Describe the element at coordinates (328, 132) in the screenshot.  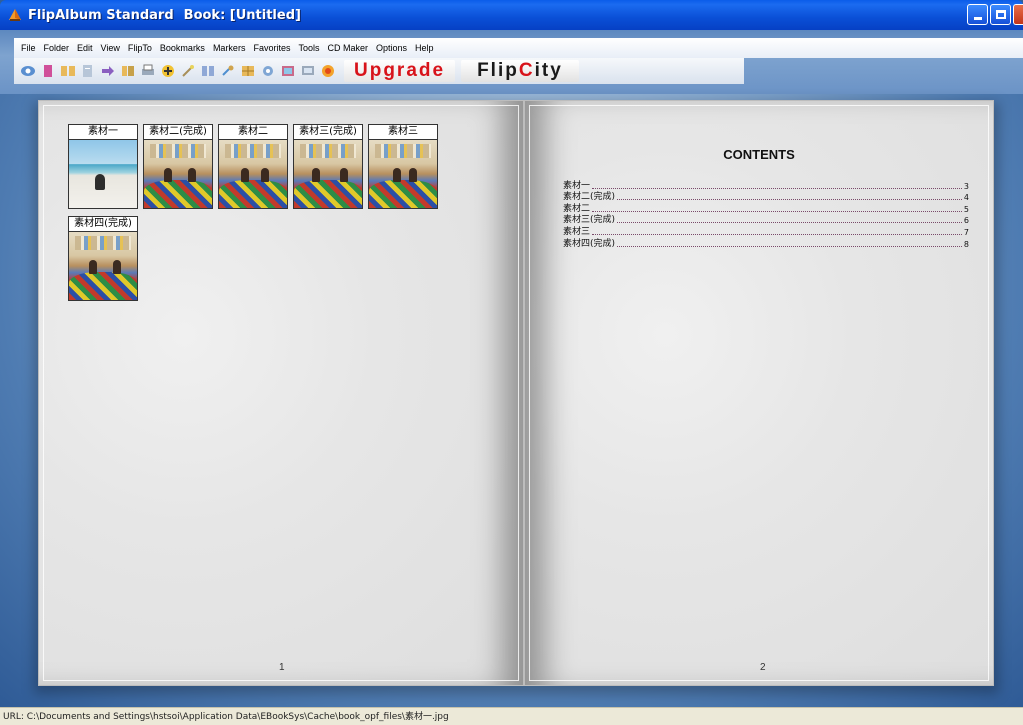
I see `thumbnail-caption: 素材三(完成)` at that location.